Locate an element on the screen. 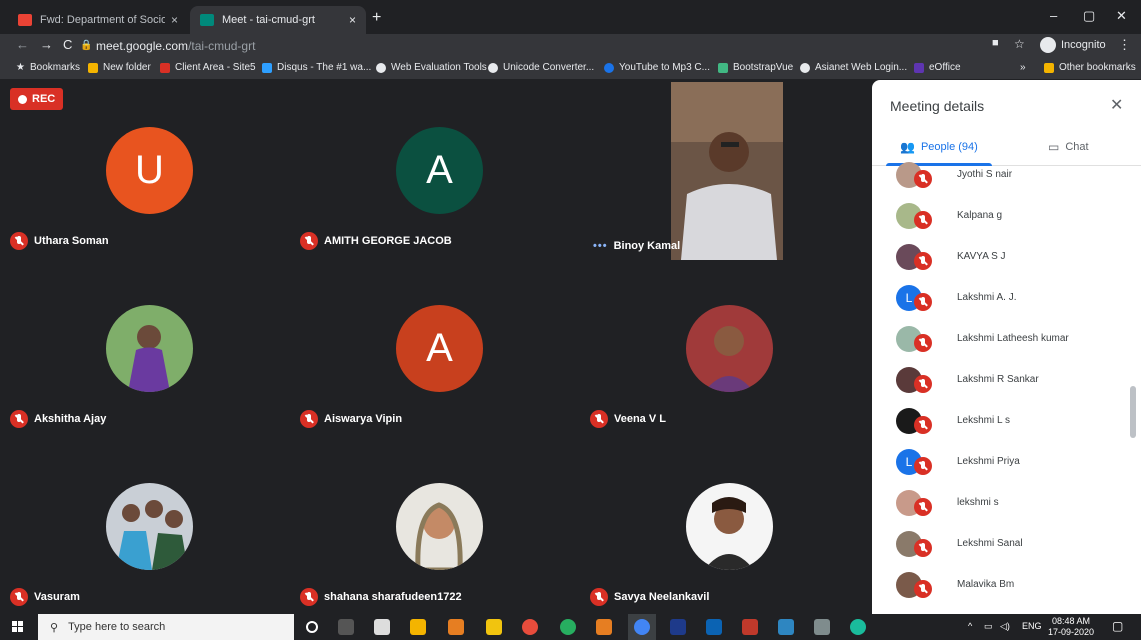 The image size is (1141, 640). globe-icon is located at coordinates (493, 67).